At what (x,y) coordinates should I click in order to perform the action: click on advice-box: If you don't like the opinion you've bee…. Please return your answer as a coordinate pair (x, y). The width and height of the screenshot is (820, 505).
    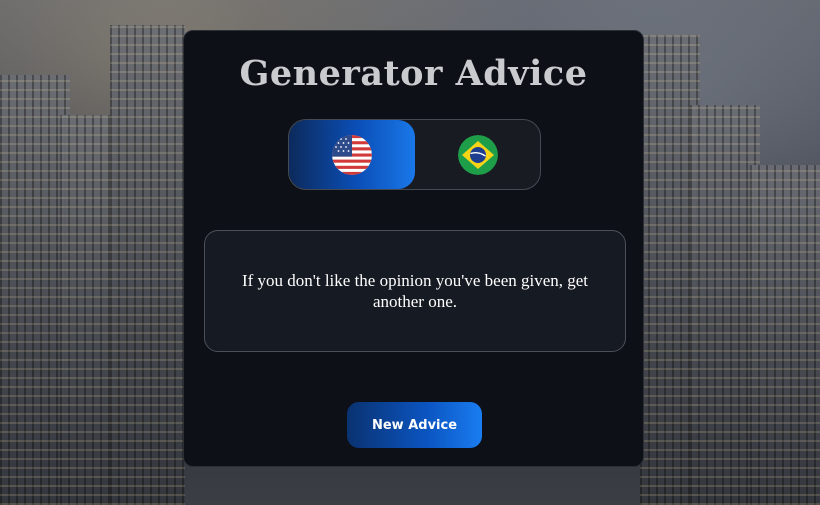
    Looking at the image, I should click on (415, 291).